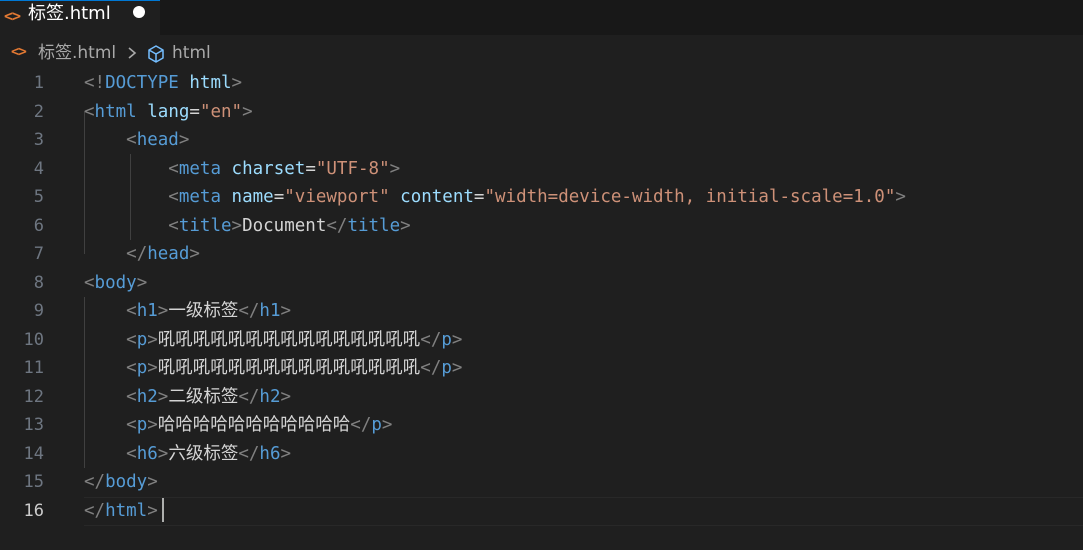 The width and height of the screenshot is (1083, 550). Describe the element at coordinates (541, 454) in the screenshot. I see `code-line: 14 <h6>六级标签</h6>` at that location.